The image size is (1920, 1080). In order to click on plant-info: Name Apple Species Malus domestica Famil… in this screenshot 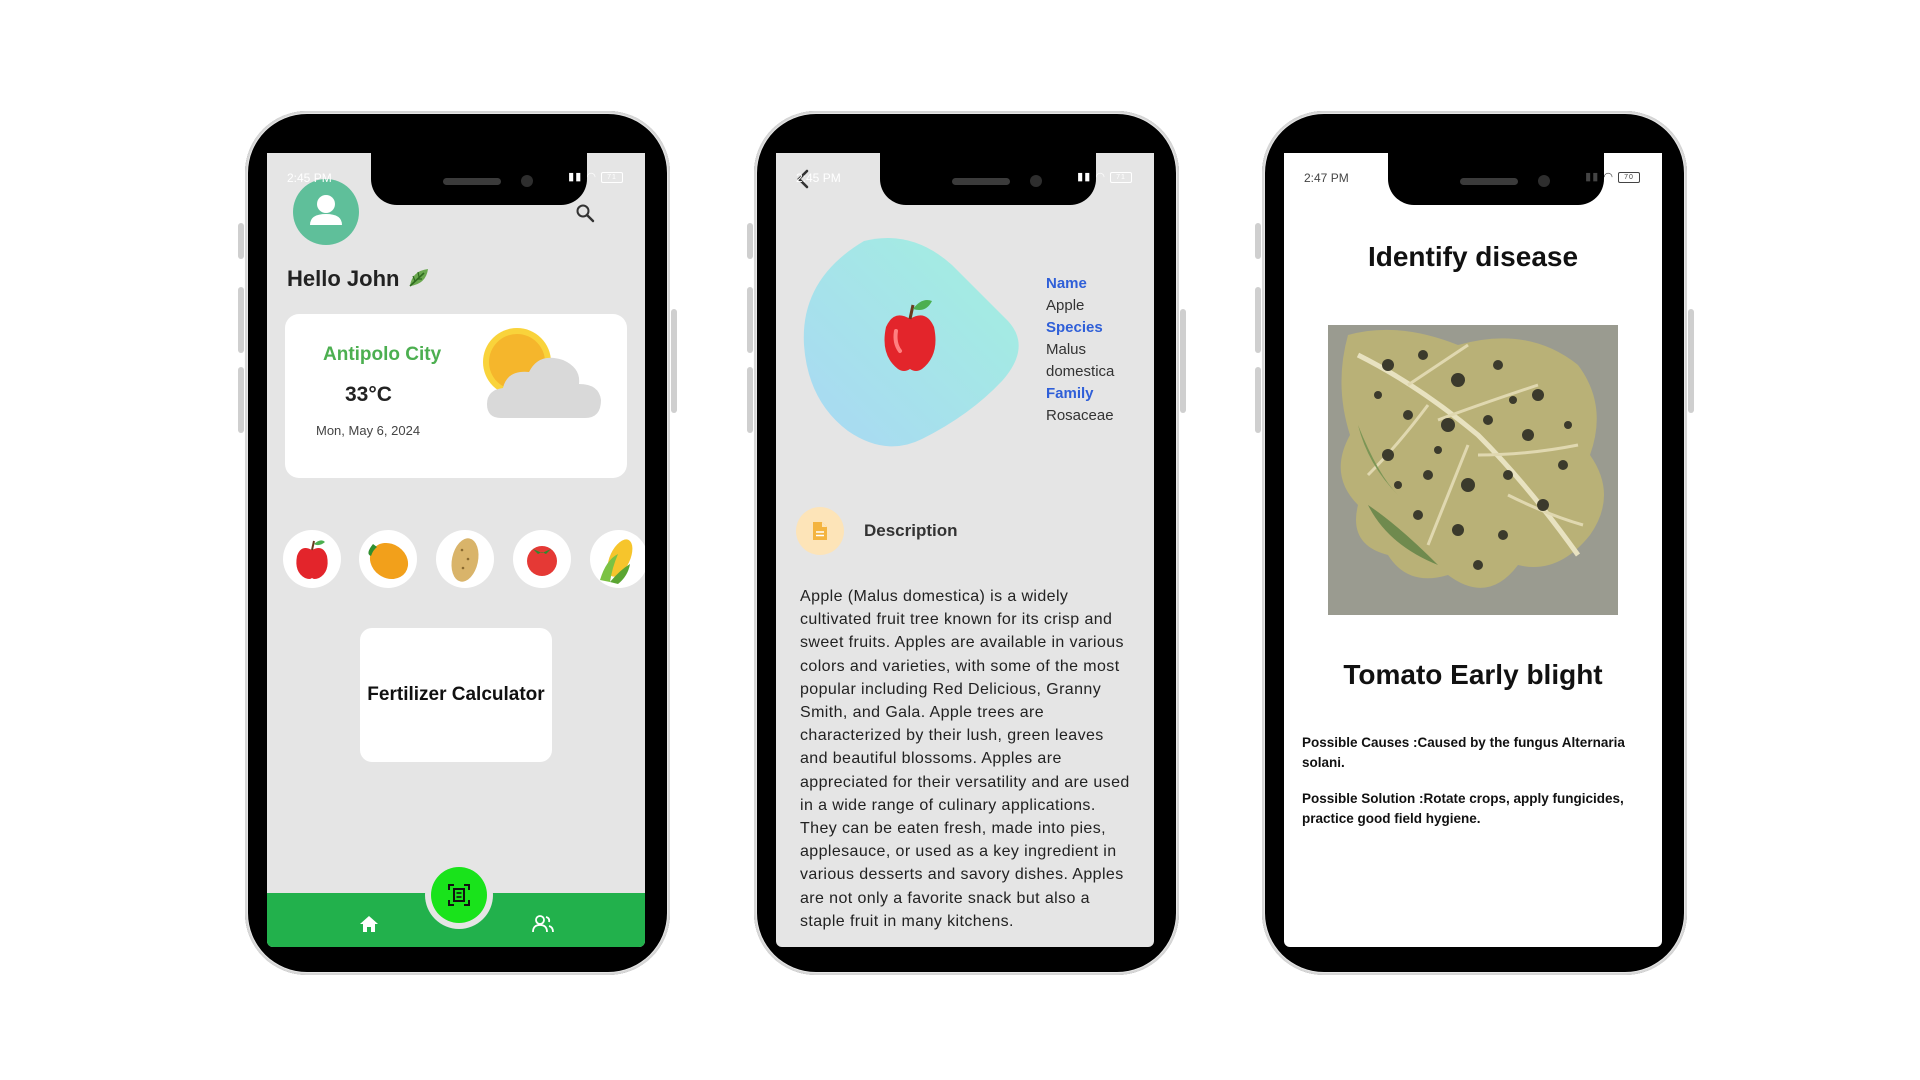, I will do `click(1086, 350)`.